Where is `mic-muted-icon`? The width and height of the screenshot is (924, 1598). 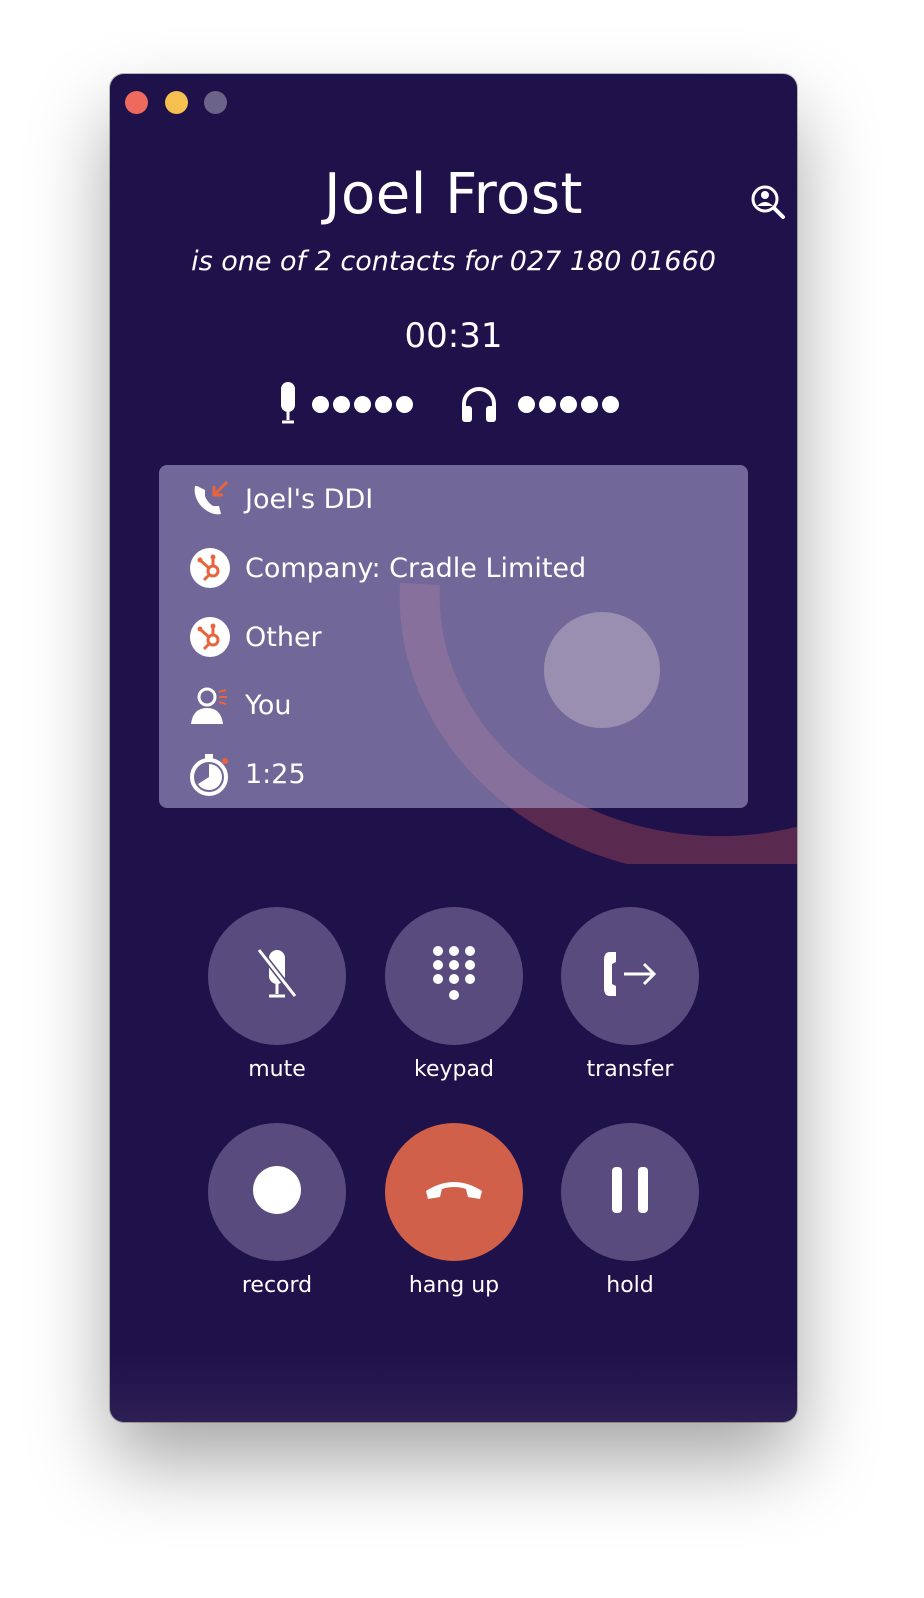
mic-muted-icon is located at coordinates (277, 976).